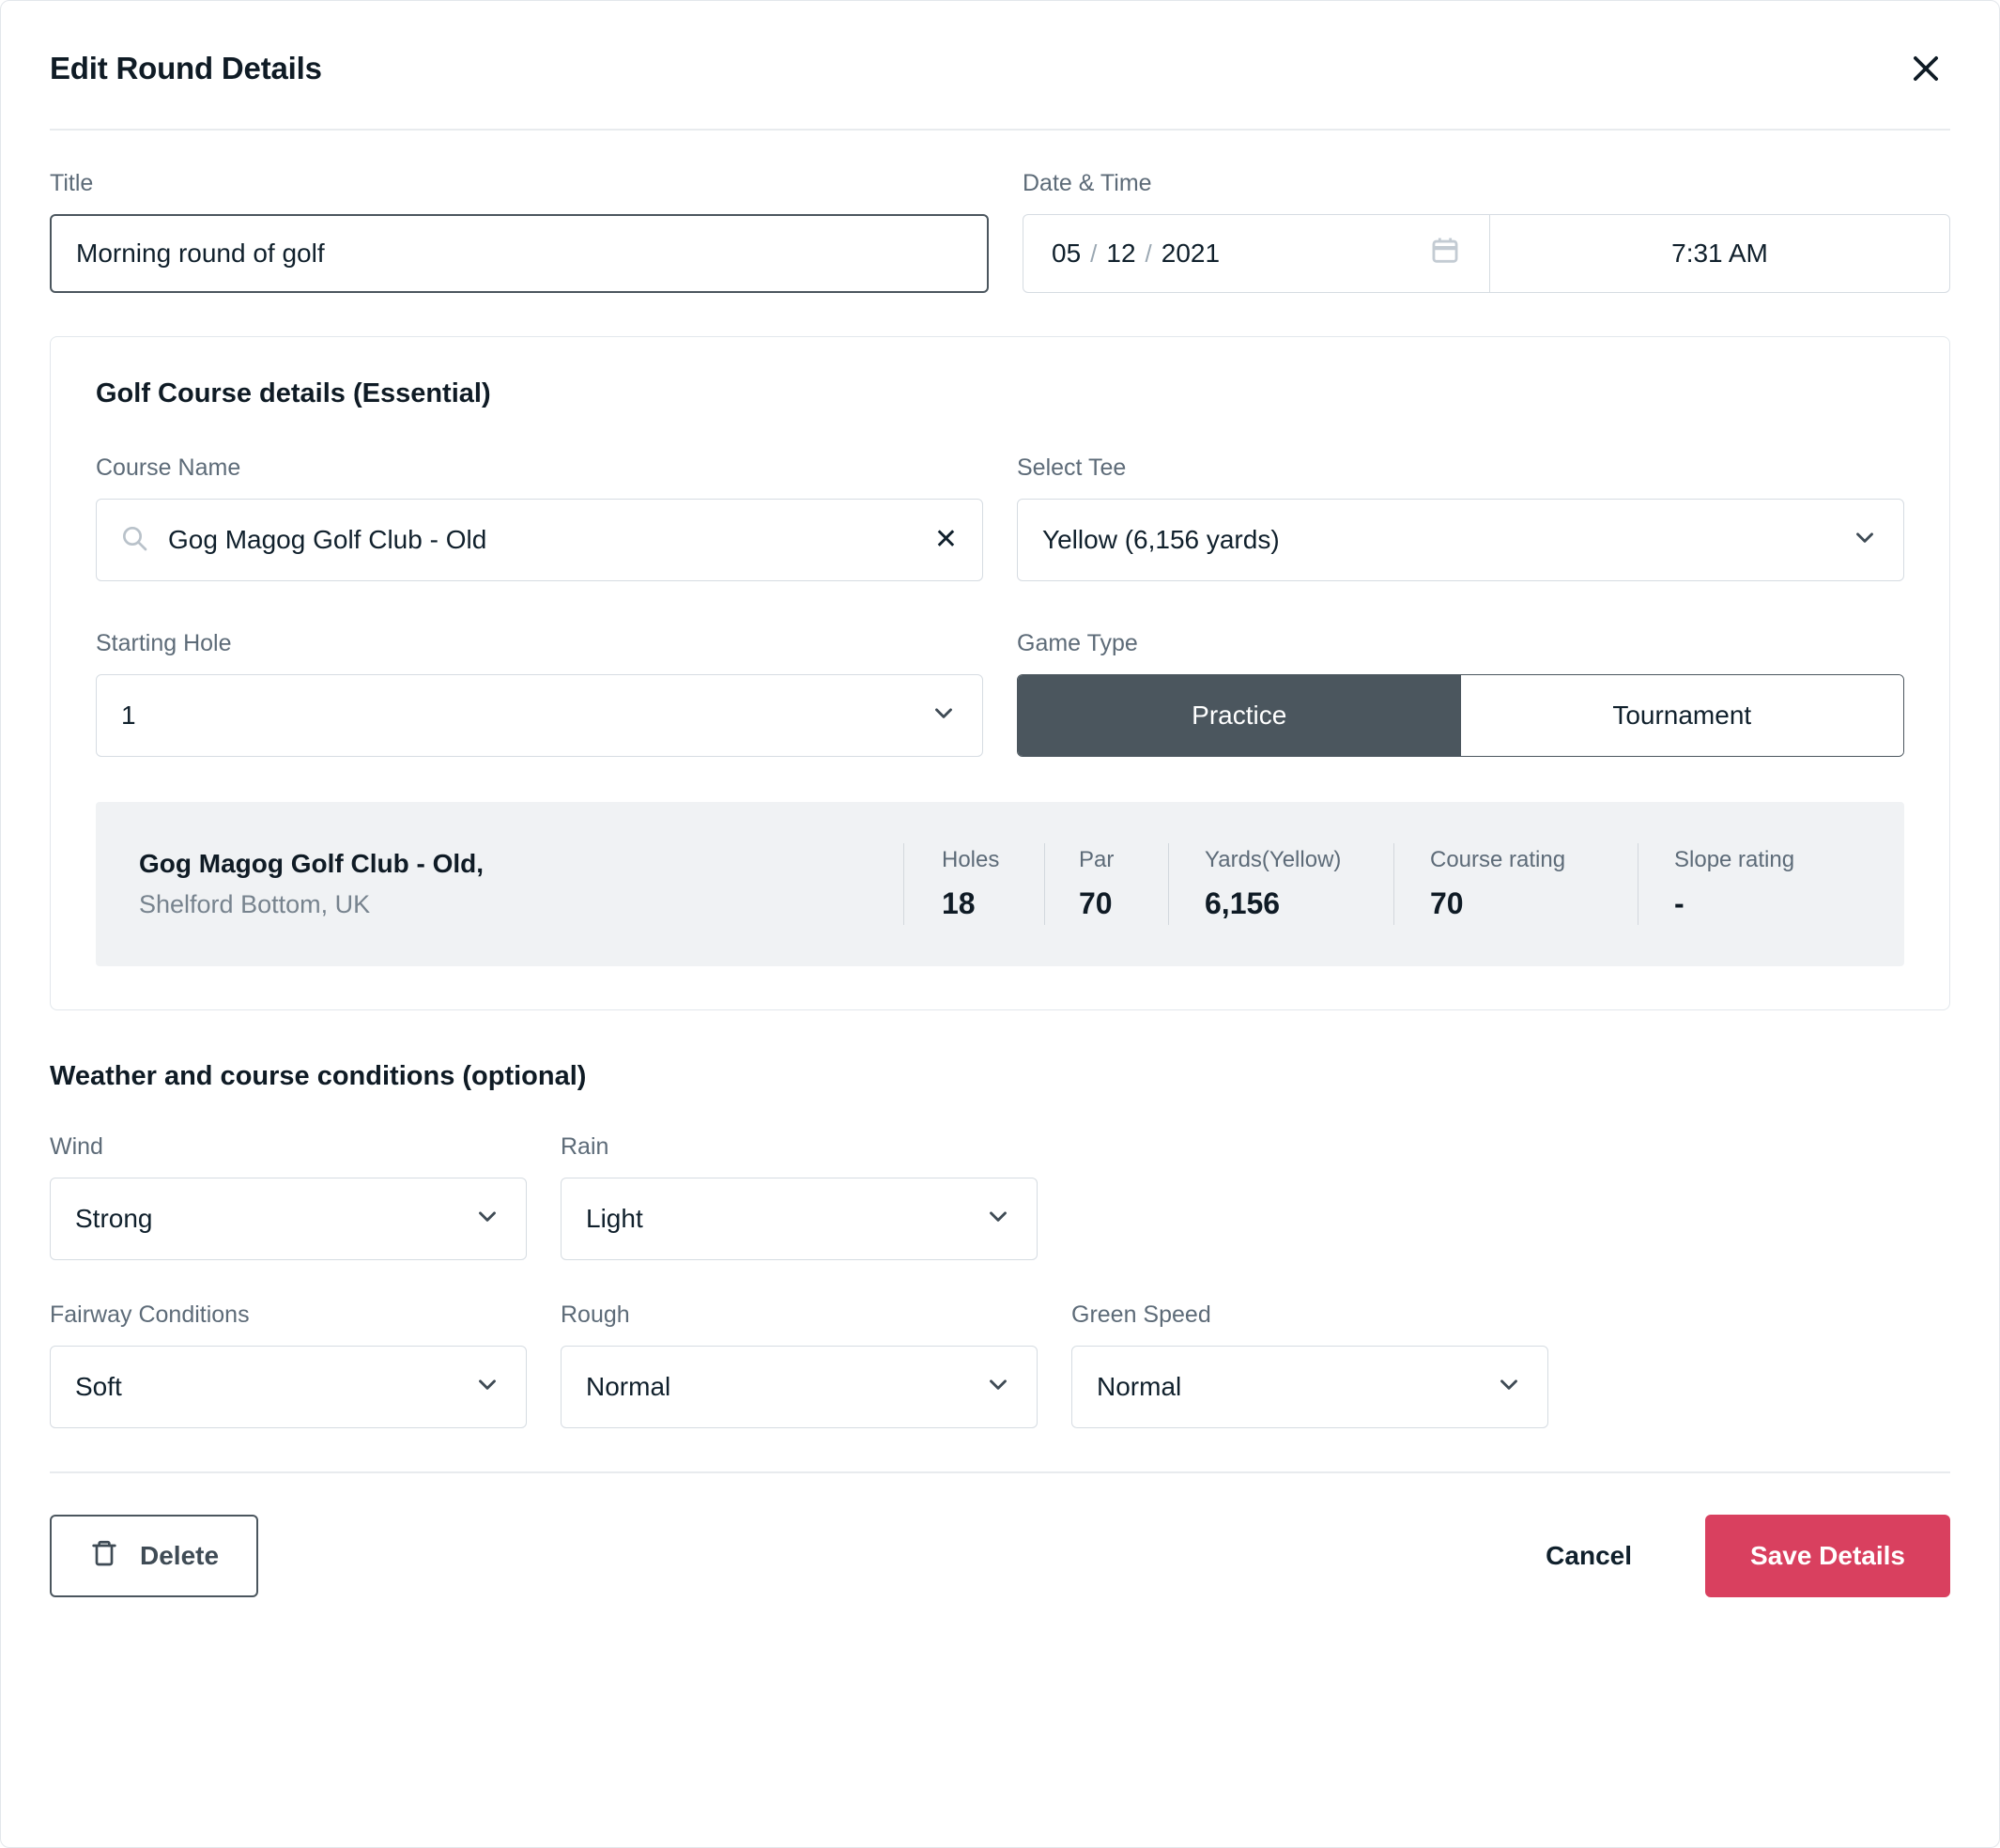 Image resolution: width=2000 pixels, height=1848 pixels. Describe the element at coordinates (1749, 884) in the screenshot. I see `stat-slope-rating: Slope rating -` at that location.